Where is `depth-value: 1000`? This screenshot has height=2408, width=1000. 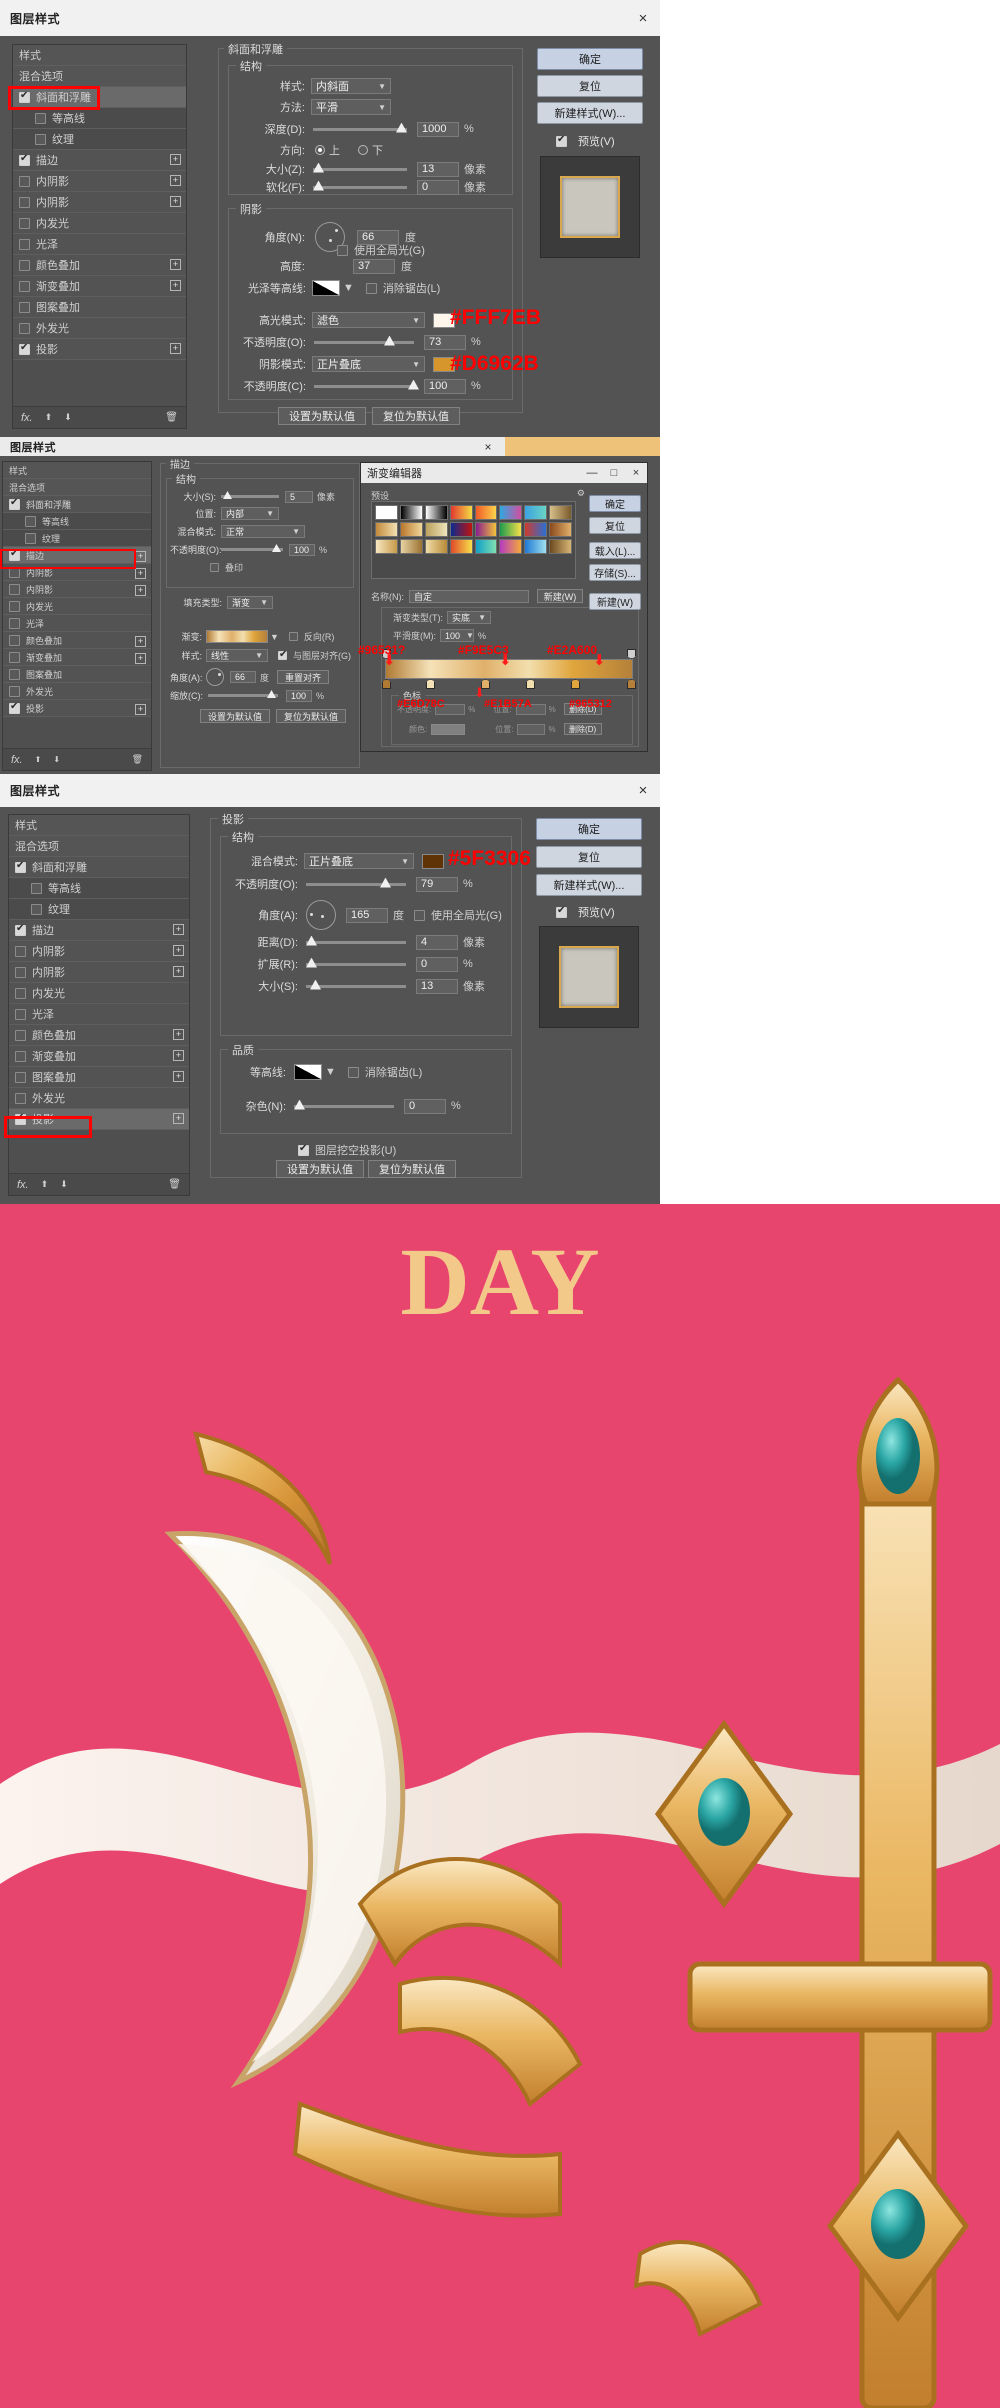
depth-value: 1000 is located at coordinates (438, 129).